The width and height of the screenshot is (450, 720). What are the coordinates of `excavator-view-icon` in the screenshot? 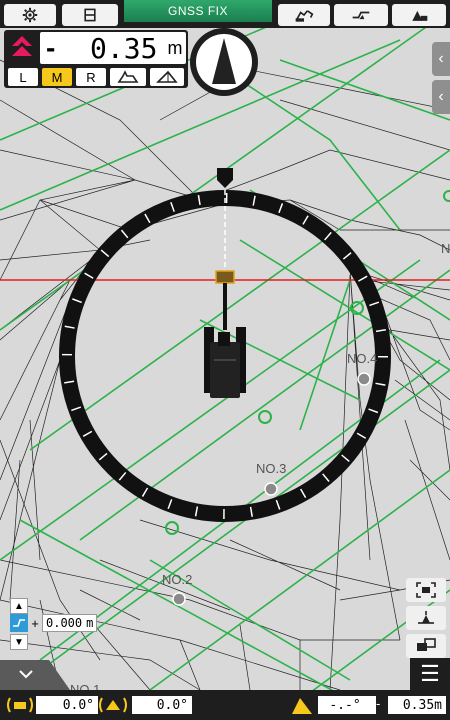 It's located at (304, 16).